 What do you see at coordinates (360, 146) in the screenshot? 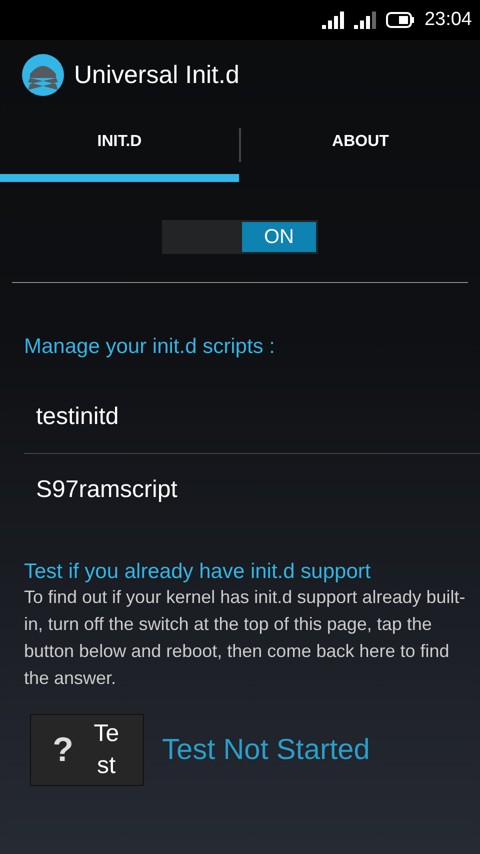
I see `tab: ABOUT` at bounding box center [360, 146].